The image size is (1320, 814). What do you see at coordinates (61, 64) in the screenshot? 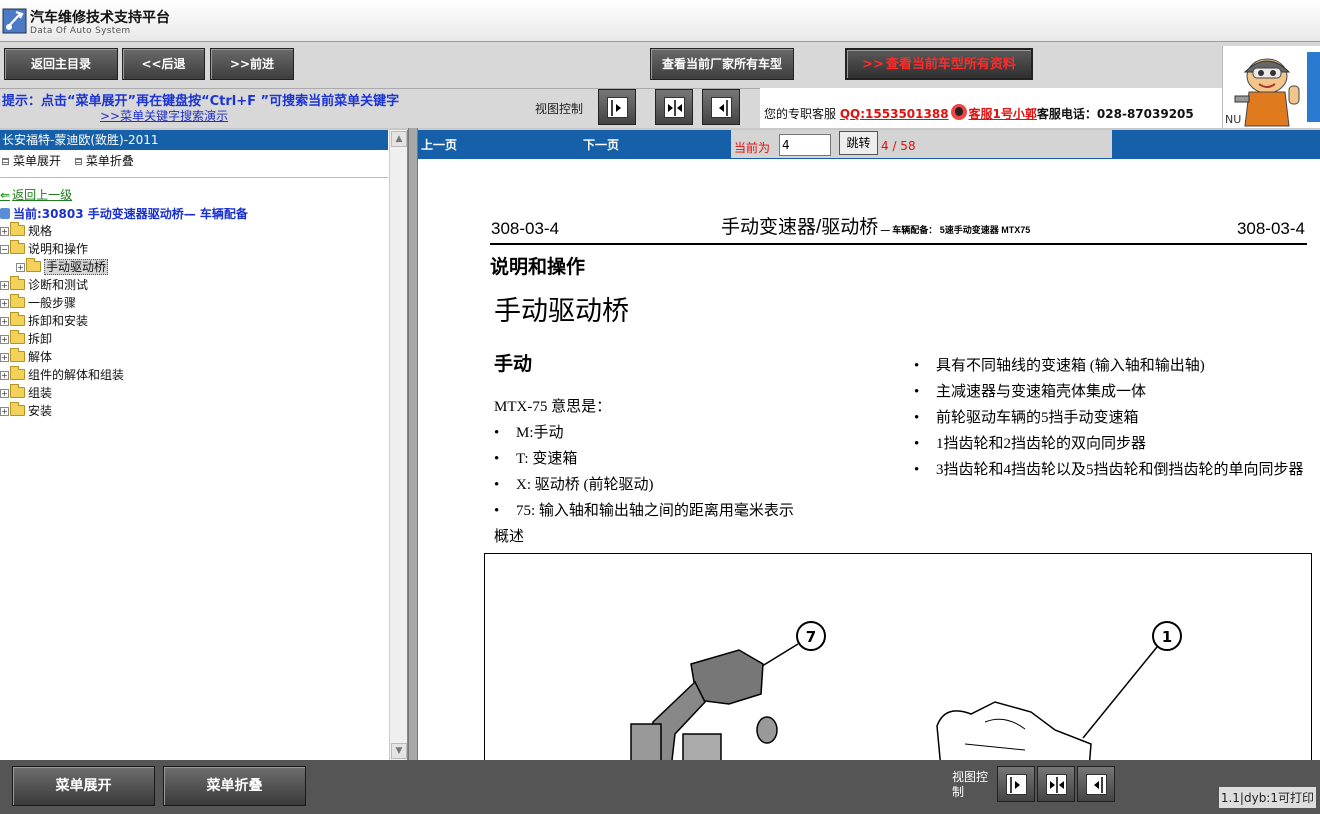
I see `back-main-button: 返回主目录` at bounding box center [61, 64].